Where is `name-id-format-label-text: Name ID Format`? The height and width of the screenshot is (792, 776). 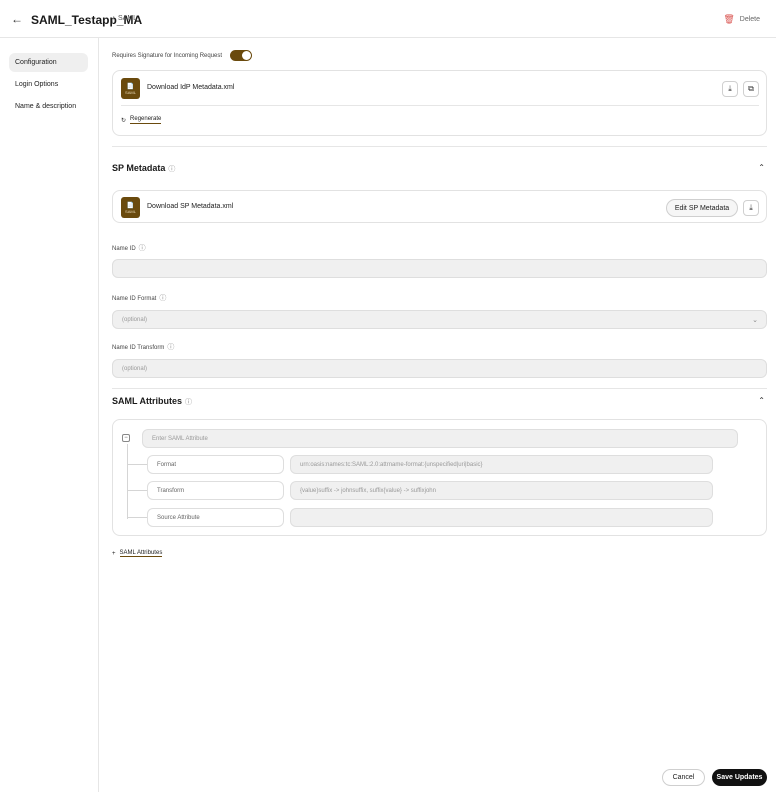 name-id-format-label-text: Name ID Format is located at coordinates (134, 299).